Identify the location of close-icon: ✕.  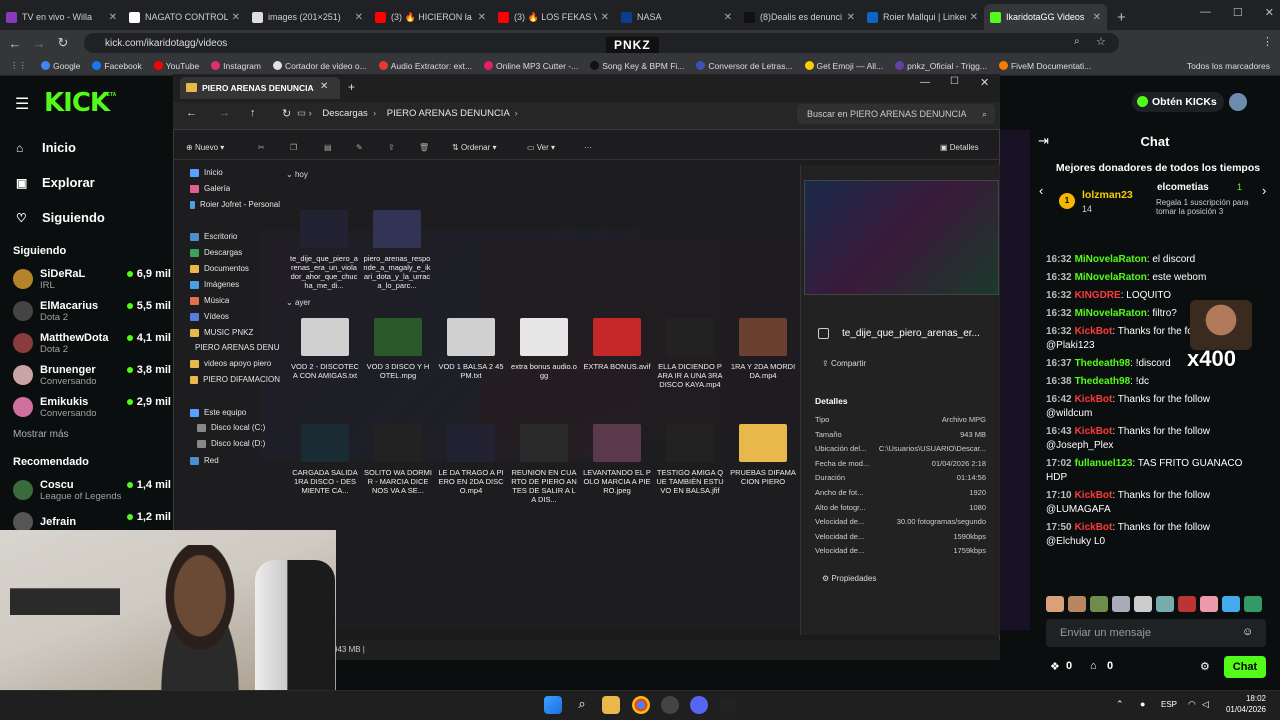
(1269, 12).